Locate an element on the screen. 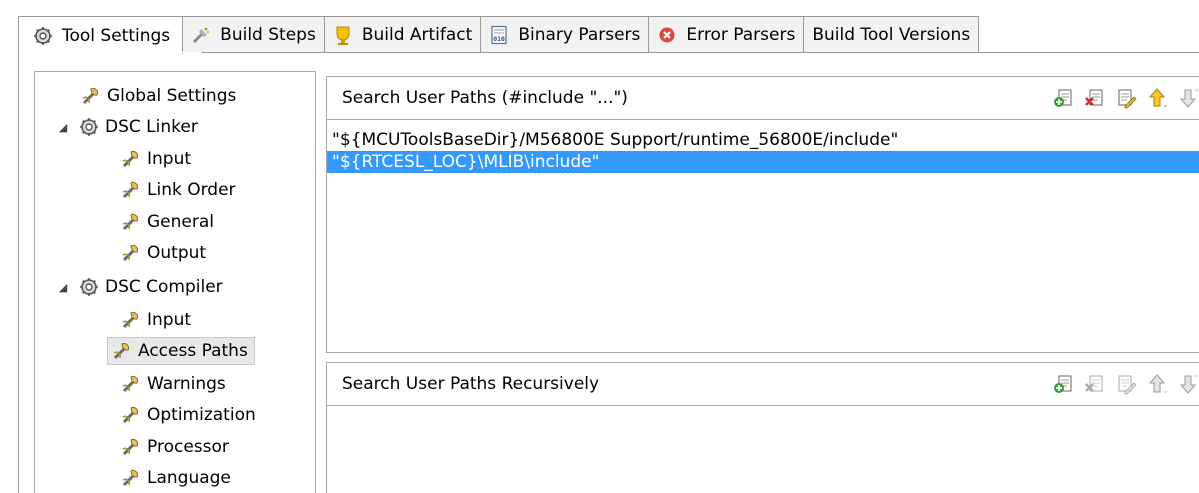  tree-item-linker-input: Input is located at coordinates (156, 159).